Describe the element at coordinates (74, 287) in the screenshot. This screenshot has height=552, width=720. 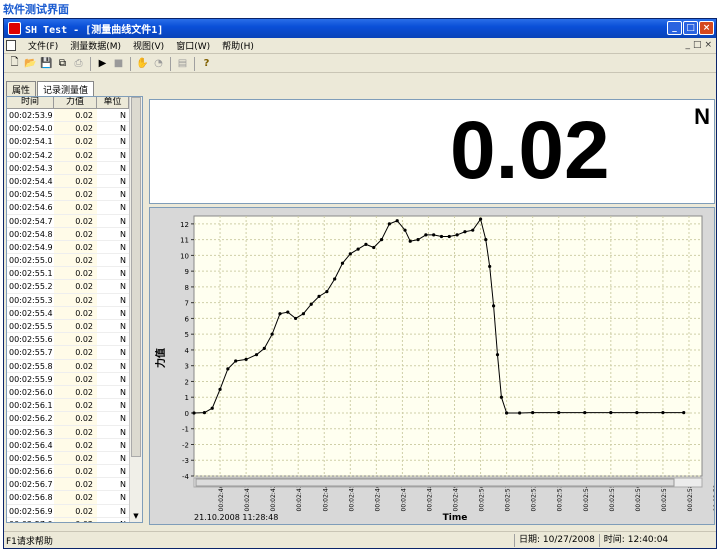
I see `table-row: 00:02:55.2 0.02 N` at that location.